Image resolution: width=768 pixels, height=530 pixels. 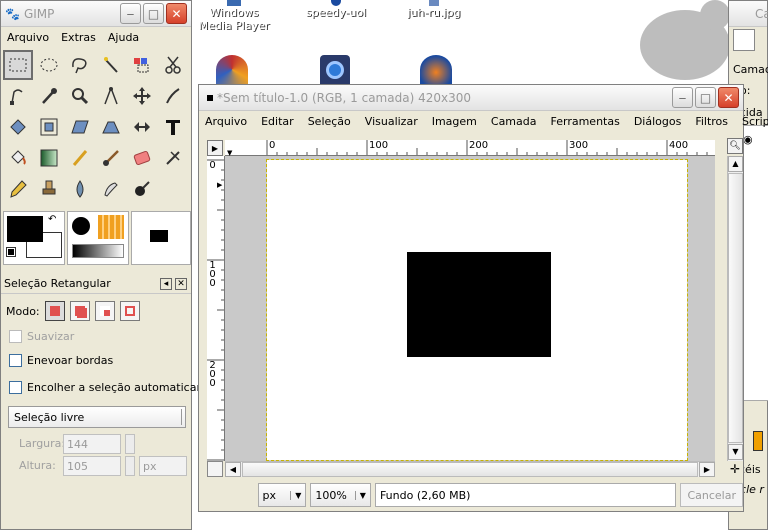 What do you see at coordinates (49, 96) in the screenshot?
I see `color-picker-tool` at bounding box center [49, 96].